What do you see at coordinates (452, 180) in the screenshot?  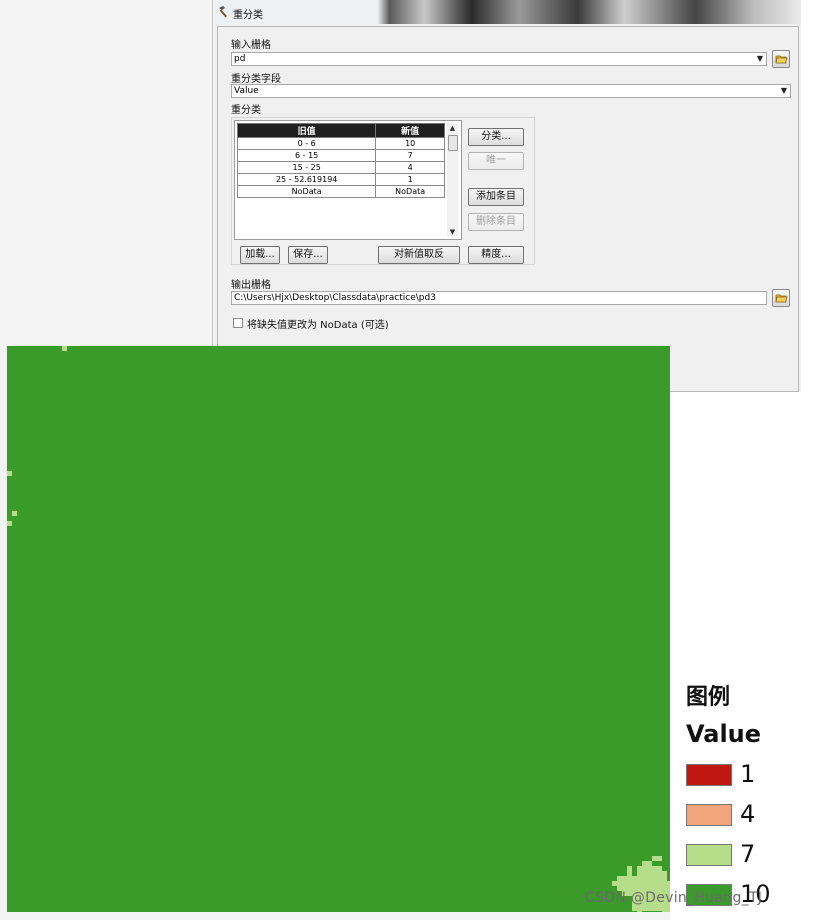 I see `table-scrollbar: ▲ ▼` at bounding box center [452, 180].